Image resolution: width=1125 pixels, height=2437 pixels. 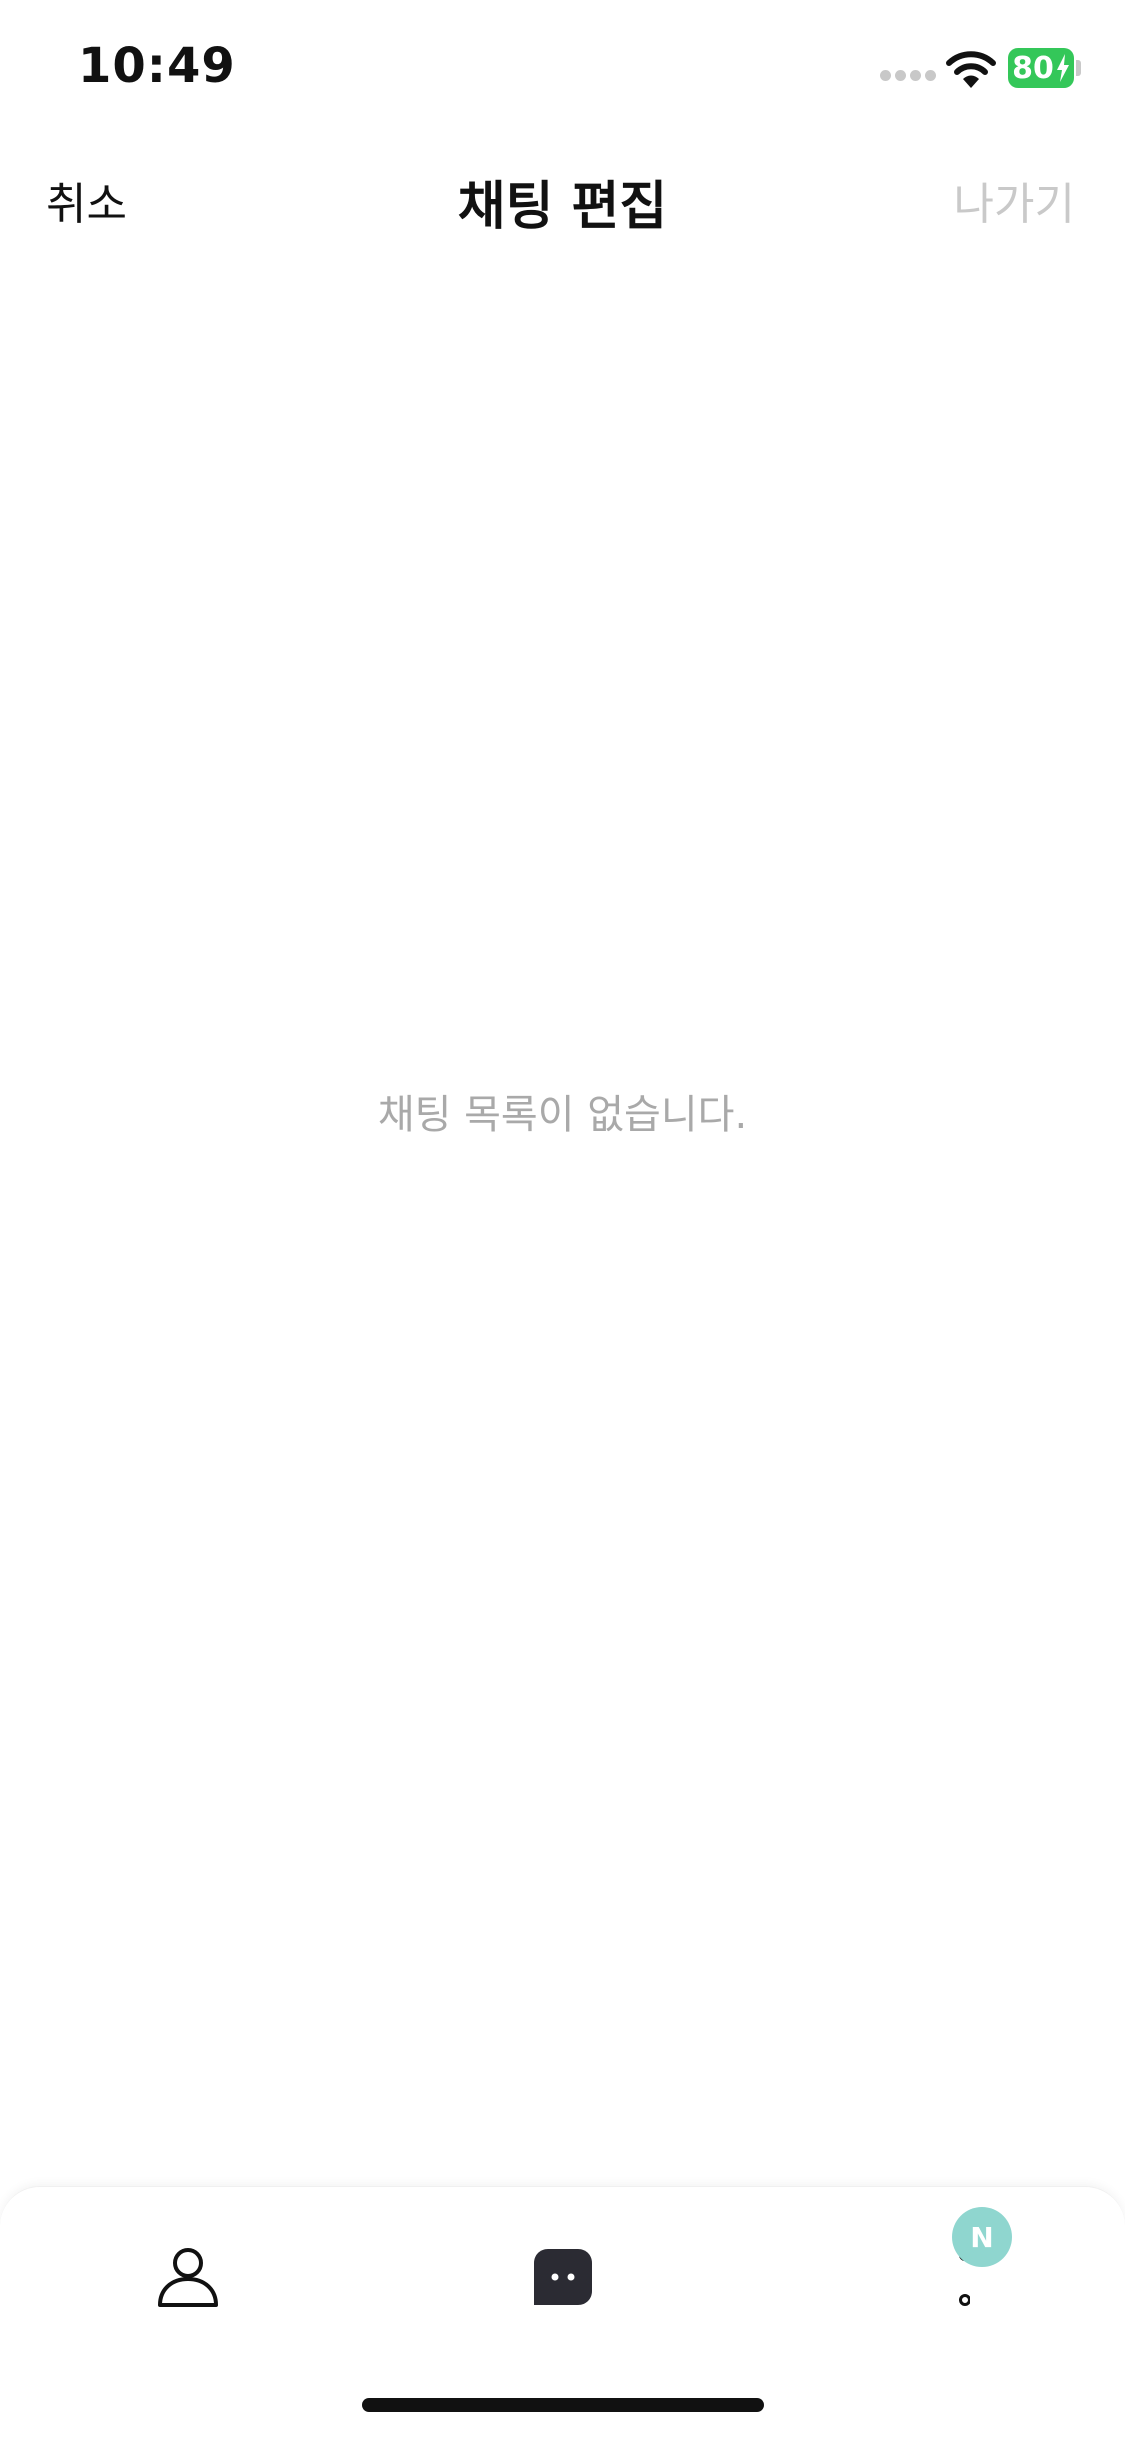 I want to click on home-indicator, so click(x=563, y=2405).